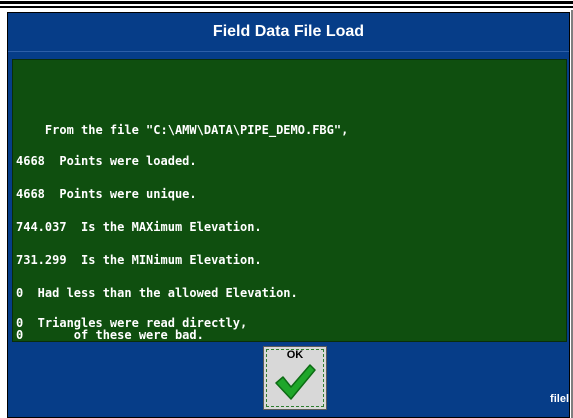 The width and height of the screenshot is (573, 418). What do you see at coordinates (295, 355) in the screenshot?
I see `ok-button-label: OK` at bounding box center [295, 355].